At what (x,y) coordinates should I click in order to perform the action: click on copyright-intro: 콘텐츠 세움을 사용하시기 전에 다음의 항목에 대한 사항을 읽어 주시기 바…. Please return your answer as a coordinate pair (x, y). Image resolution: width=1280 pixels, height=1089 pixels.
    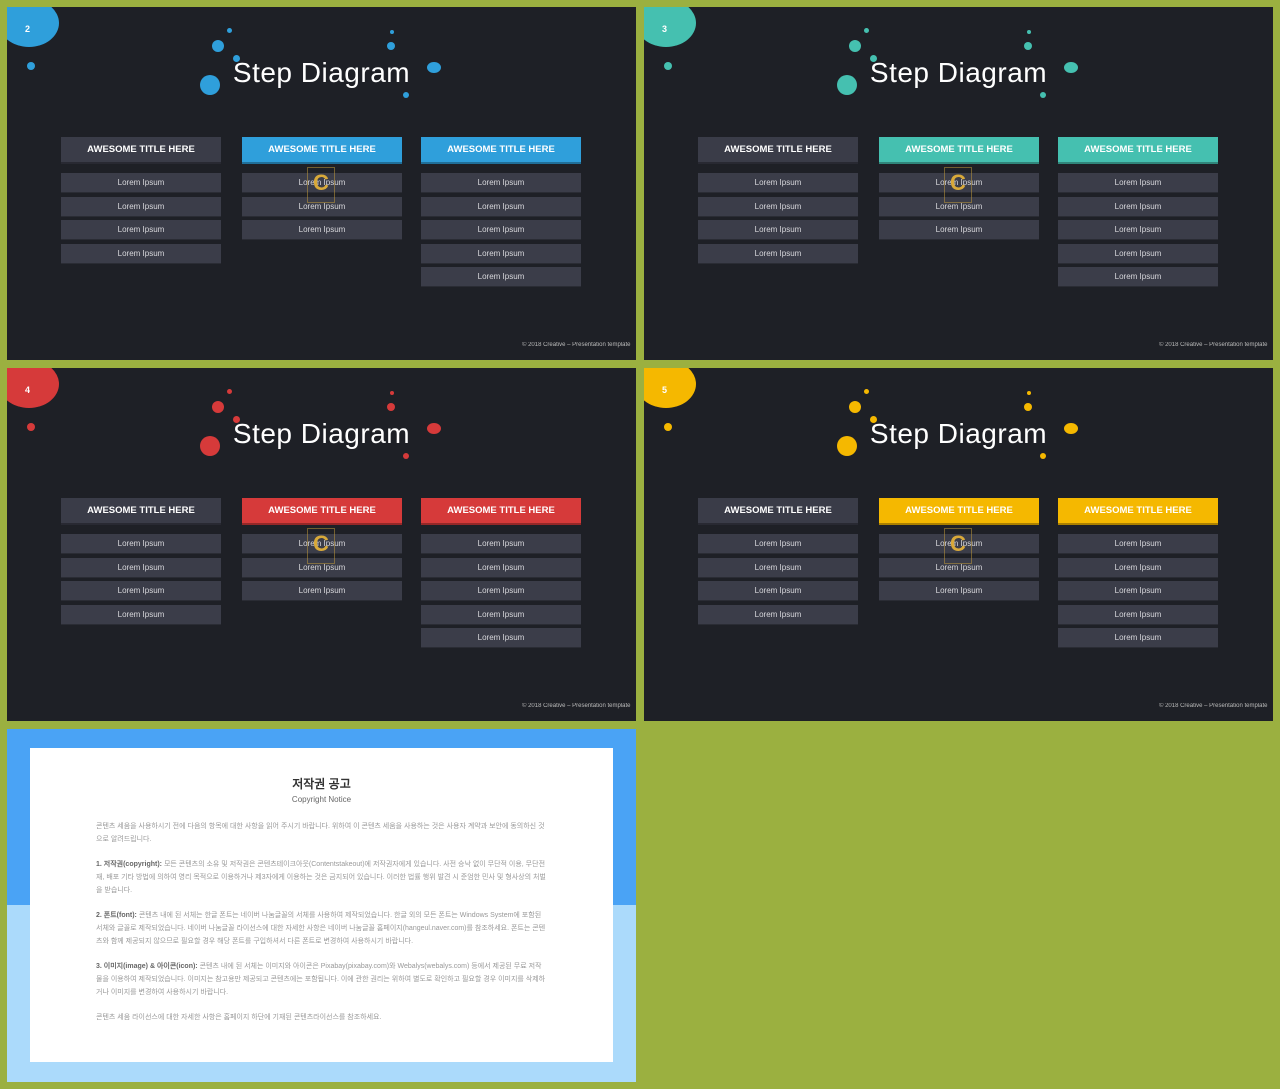
    Looking at the image, I should click on (320, 833).